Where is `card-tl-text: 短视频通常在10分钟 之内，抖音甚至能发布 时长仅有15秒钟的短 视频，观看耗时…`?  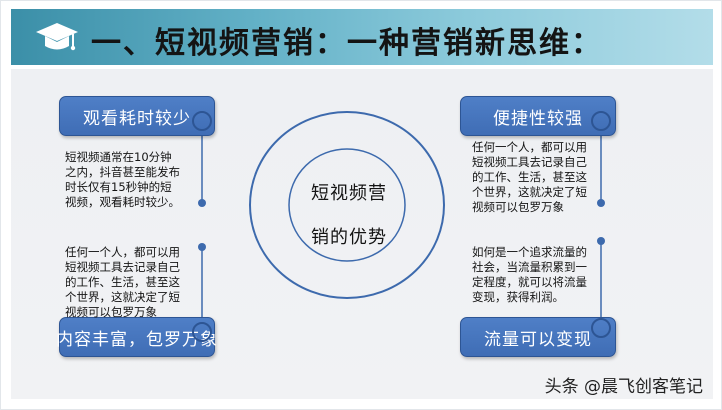 card-tl-text: 短视频通常在10分钟 之内，抖音甚至能发布 时长仅有15秒钟的短 视频，观看耗时… is located at coordinates (122, 179).